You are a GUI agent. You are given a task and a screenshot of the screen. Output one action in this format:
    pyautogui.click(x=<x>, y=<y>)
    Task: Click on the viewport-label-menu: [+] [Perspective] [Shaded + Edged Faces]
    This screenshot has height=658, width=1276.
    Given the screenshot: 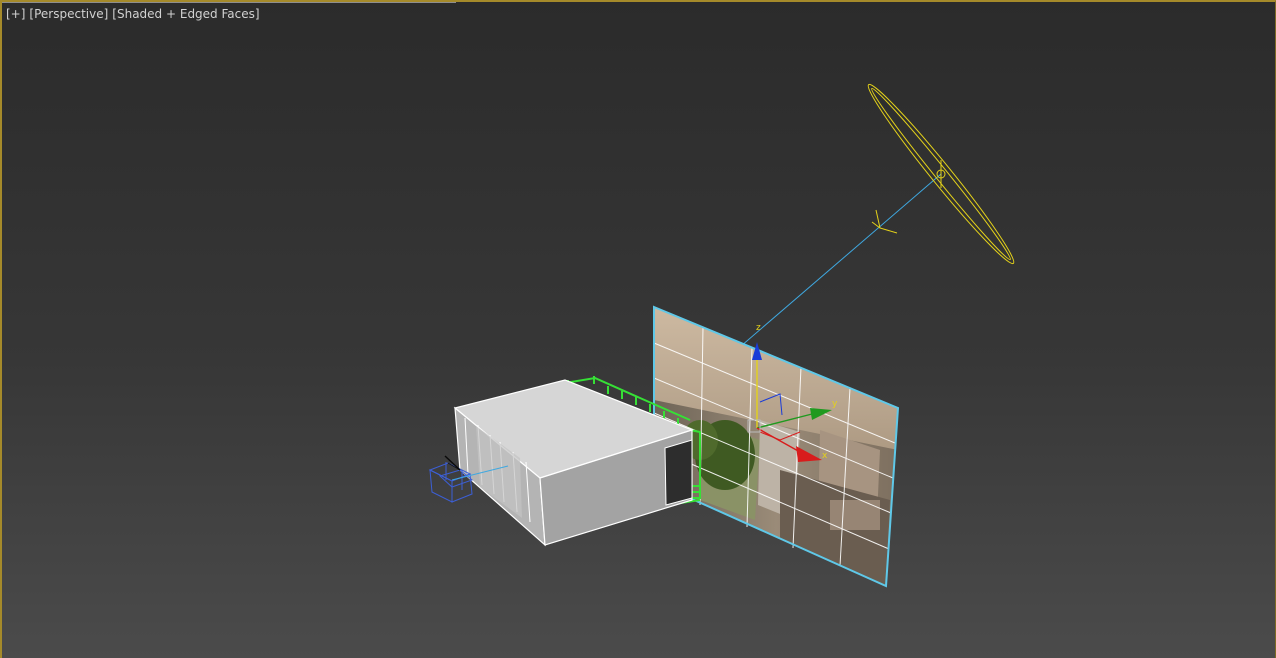 What is the action you would take?
    pyautogui.click(x=133, y=14)
    